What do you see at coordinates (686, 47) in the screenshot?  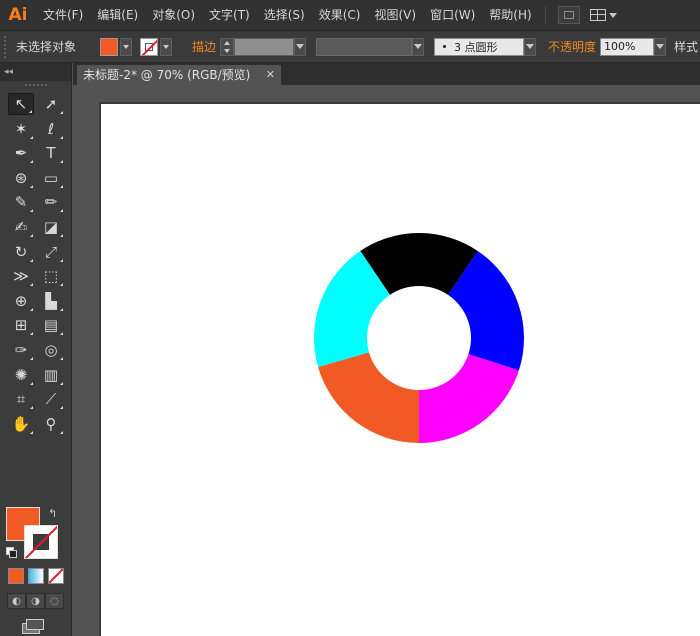 I see `style-label: 样式` at bounding box center [686, 47].